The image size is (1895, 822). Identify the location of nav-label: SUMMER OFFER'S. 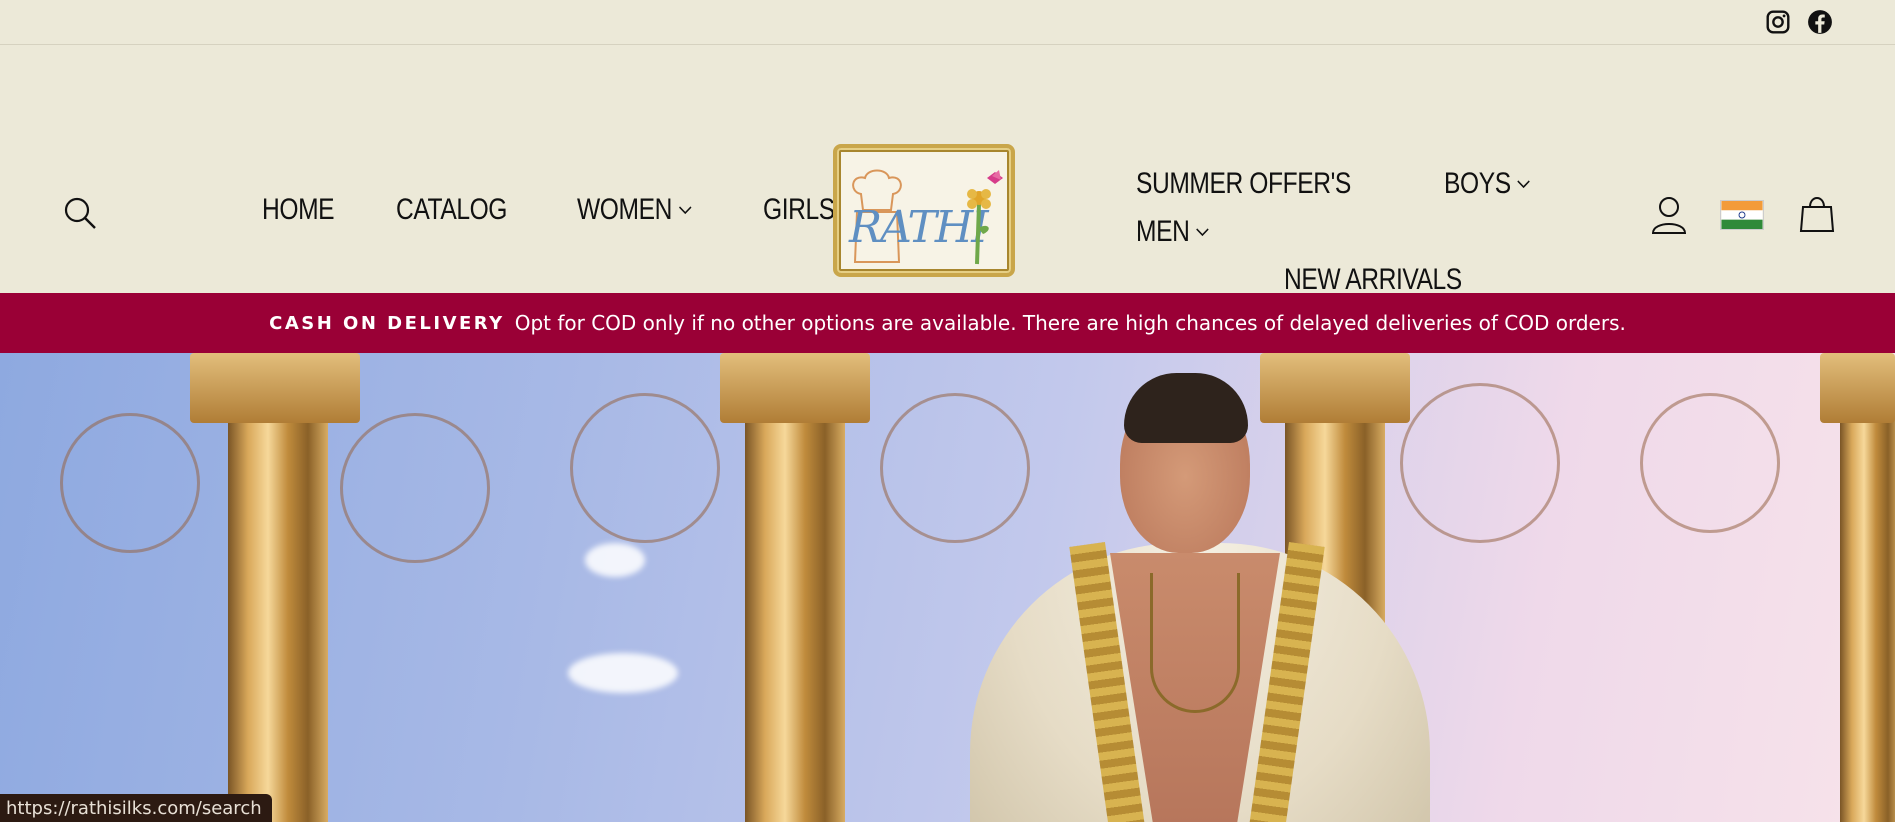
(1243, 183).